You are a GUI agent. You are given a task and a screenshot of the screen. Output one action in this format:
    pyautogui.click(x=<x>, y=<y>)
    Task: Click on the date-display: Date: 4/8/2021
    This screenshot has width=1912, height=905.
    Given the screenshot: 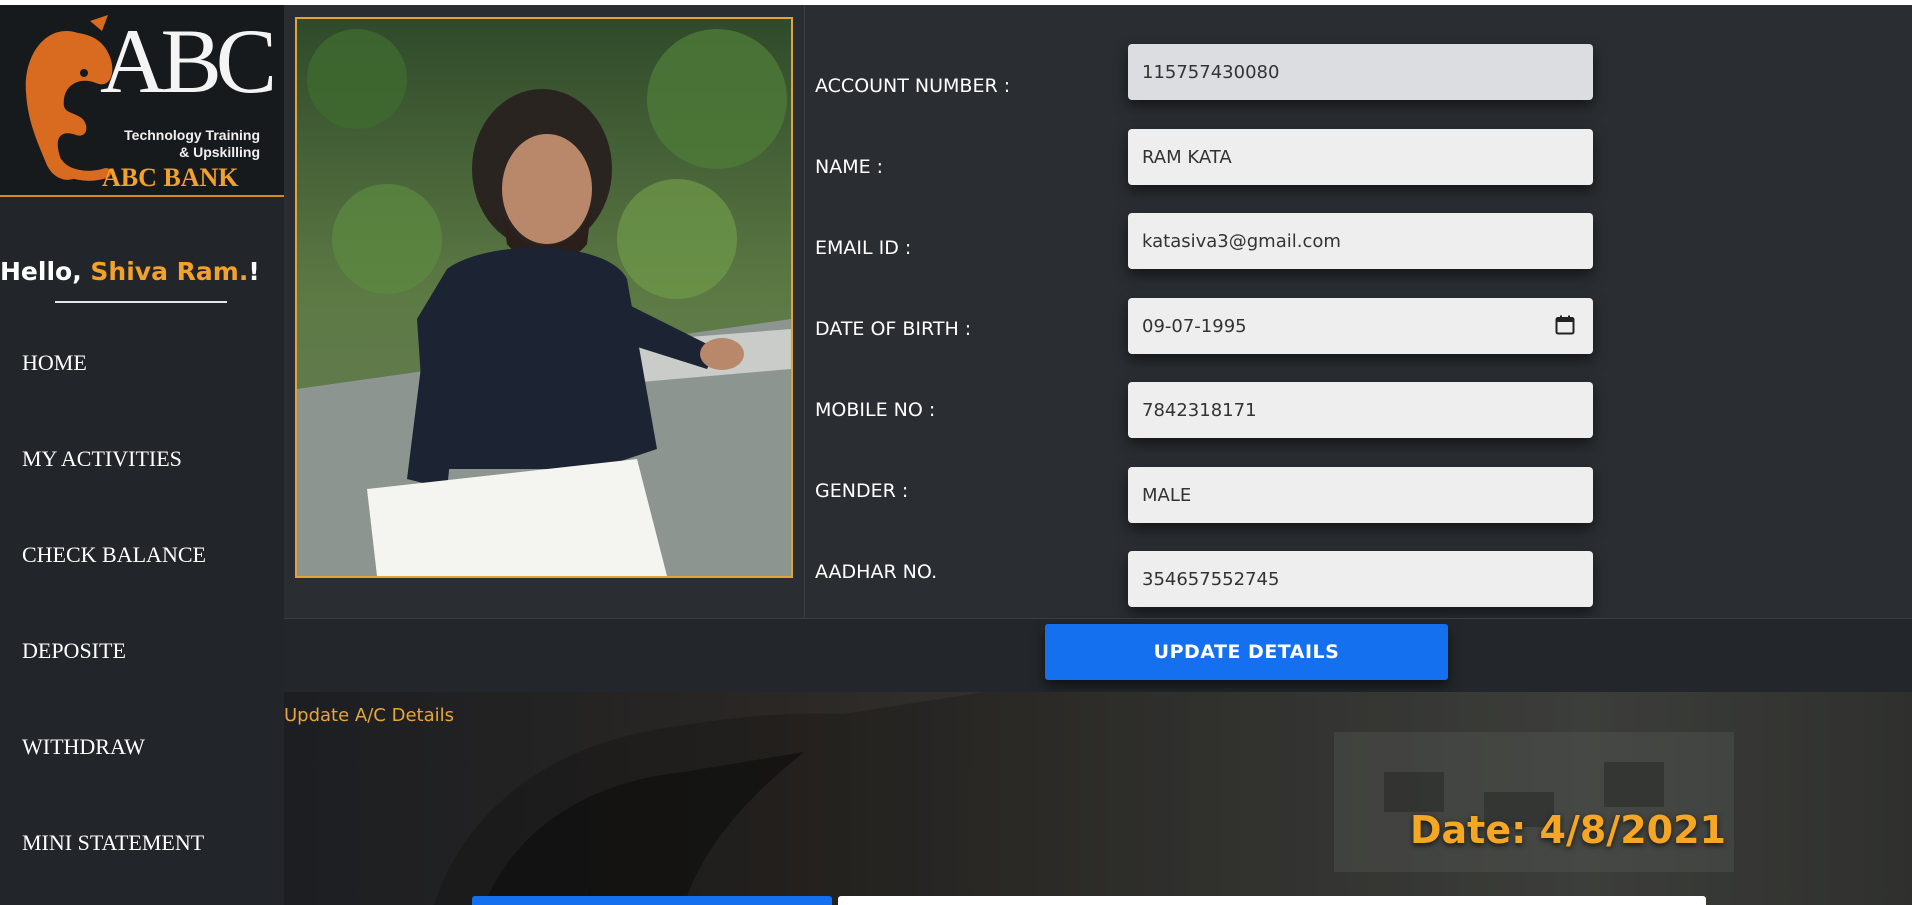 What is the action you would take?
    pyautogui.click(x=1568, y=830)
    